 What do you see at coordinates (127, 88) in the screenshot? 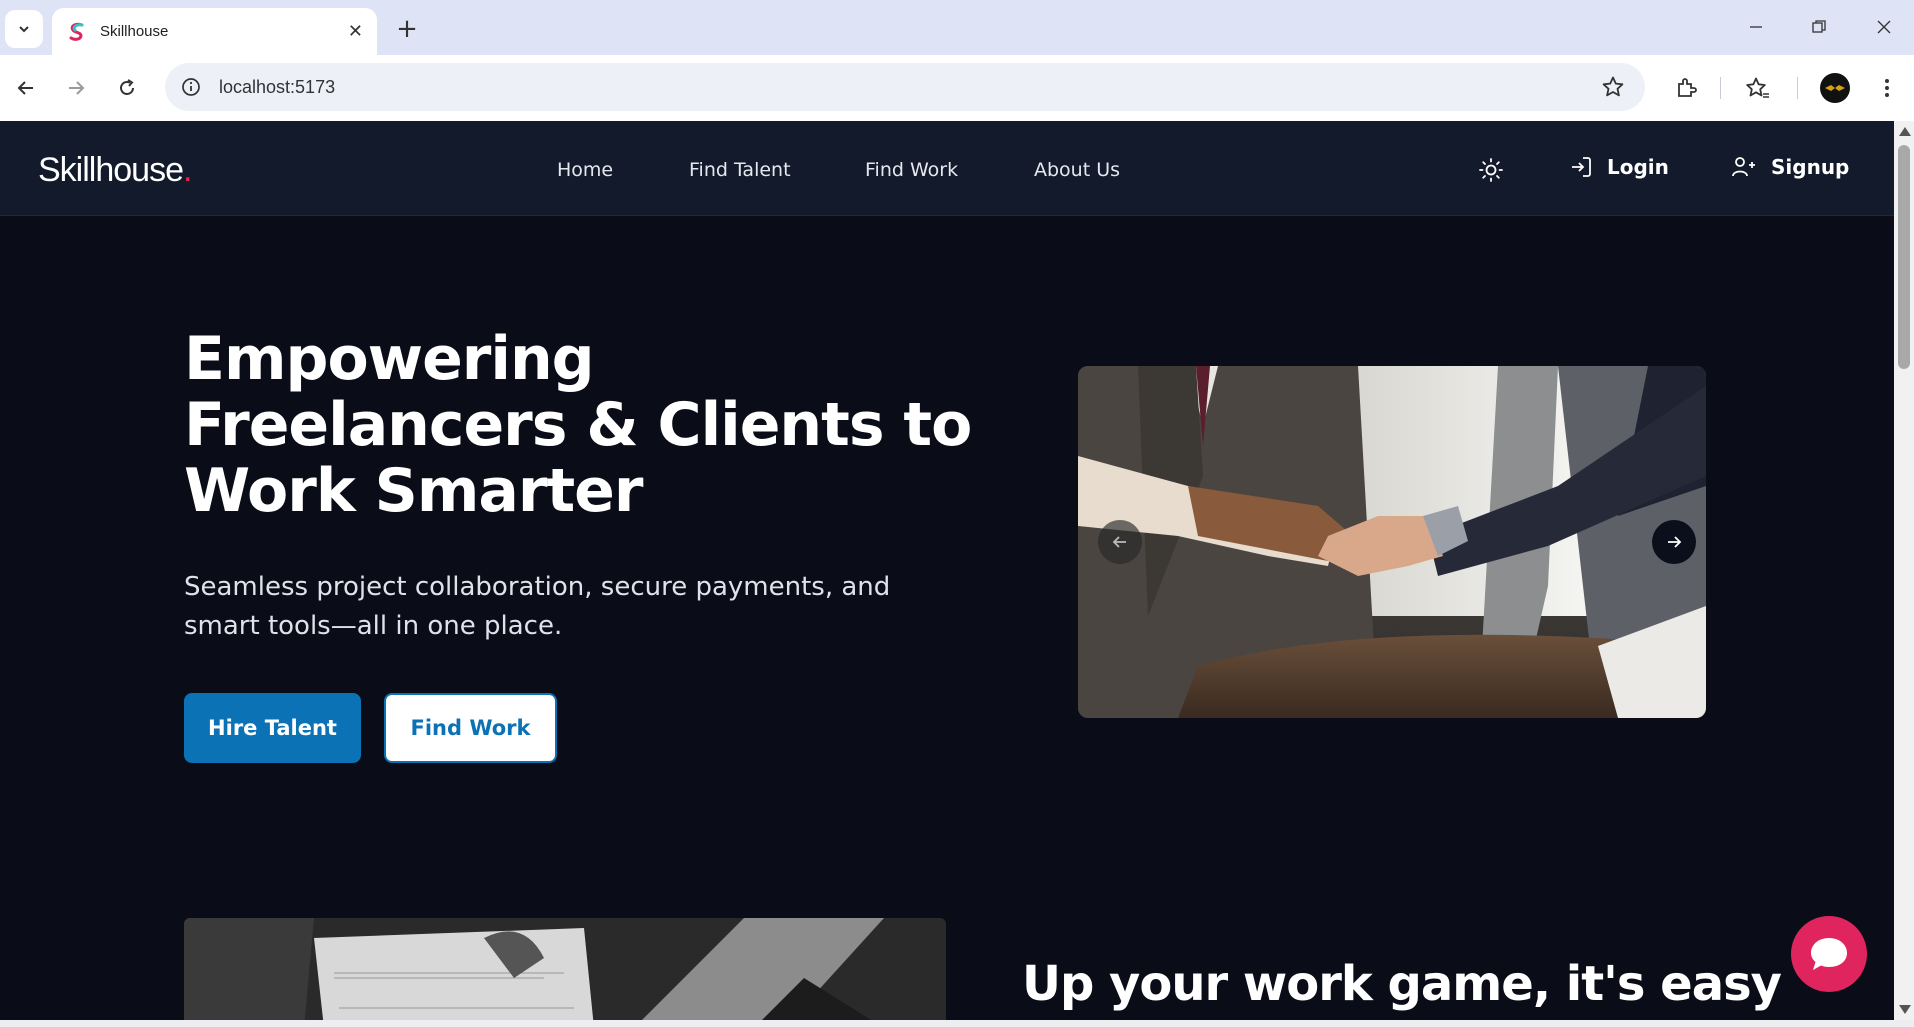
I see `reload-icon` at bounding box center [127, 88].